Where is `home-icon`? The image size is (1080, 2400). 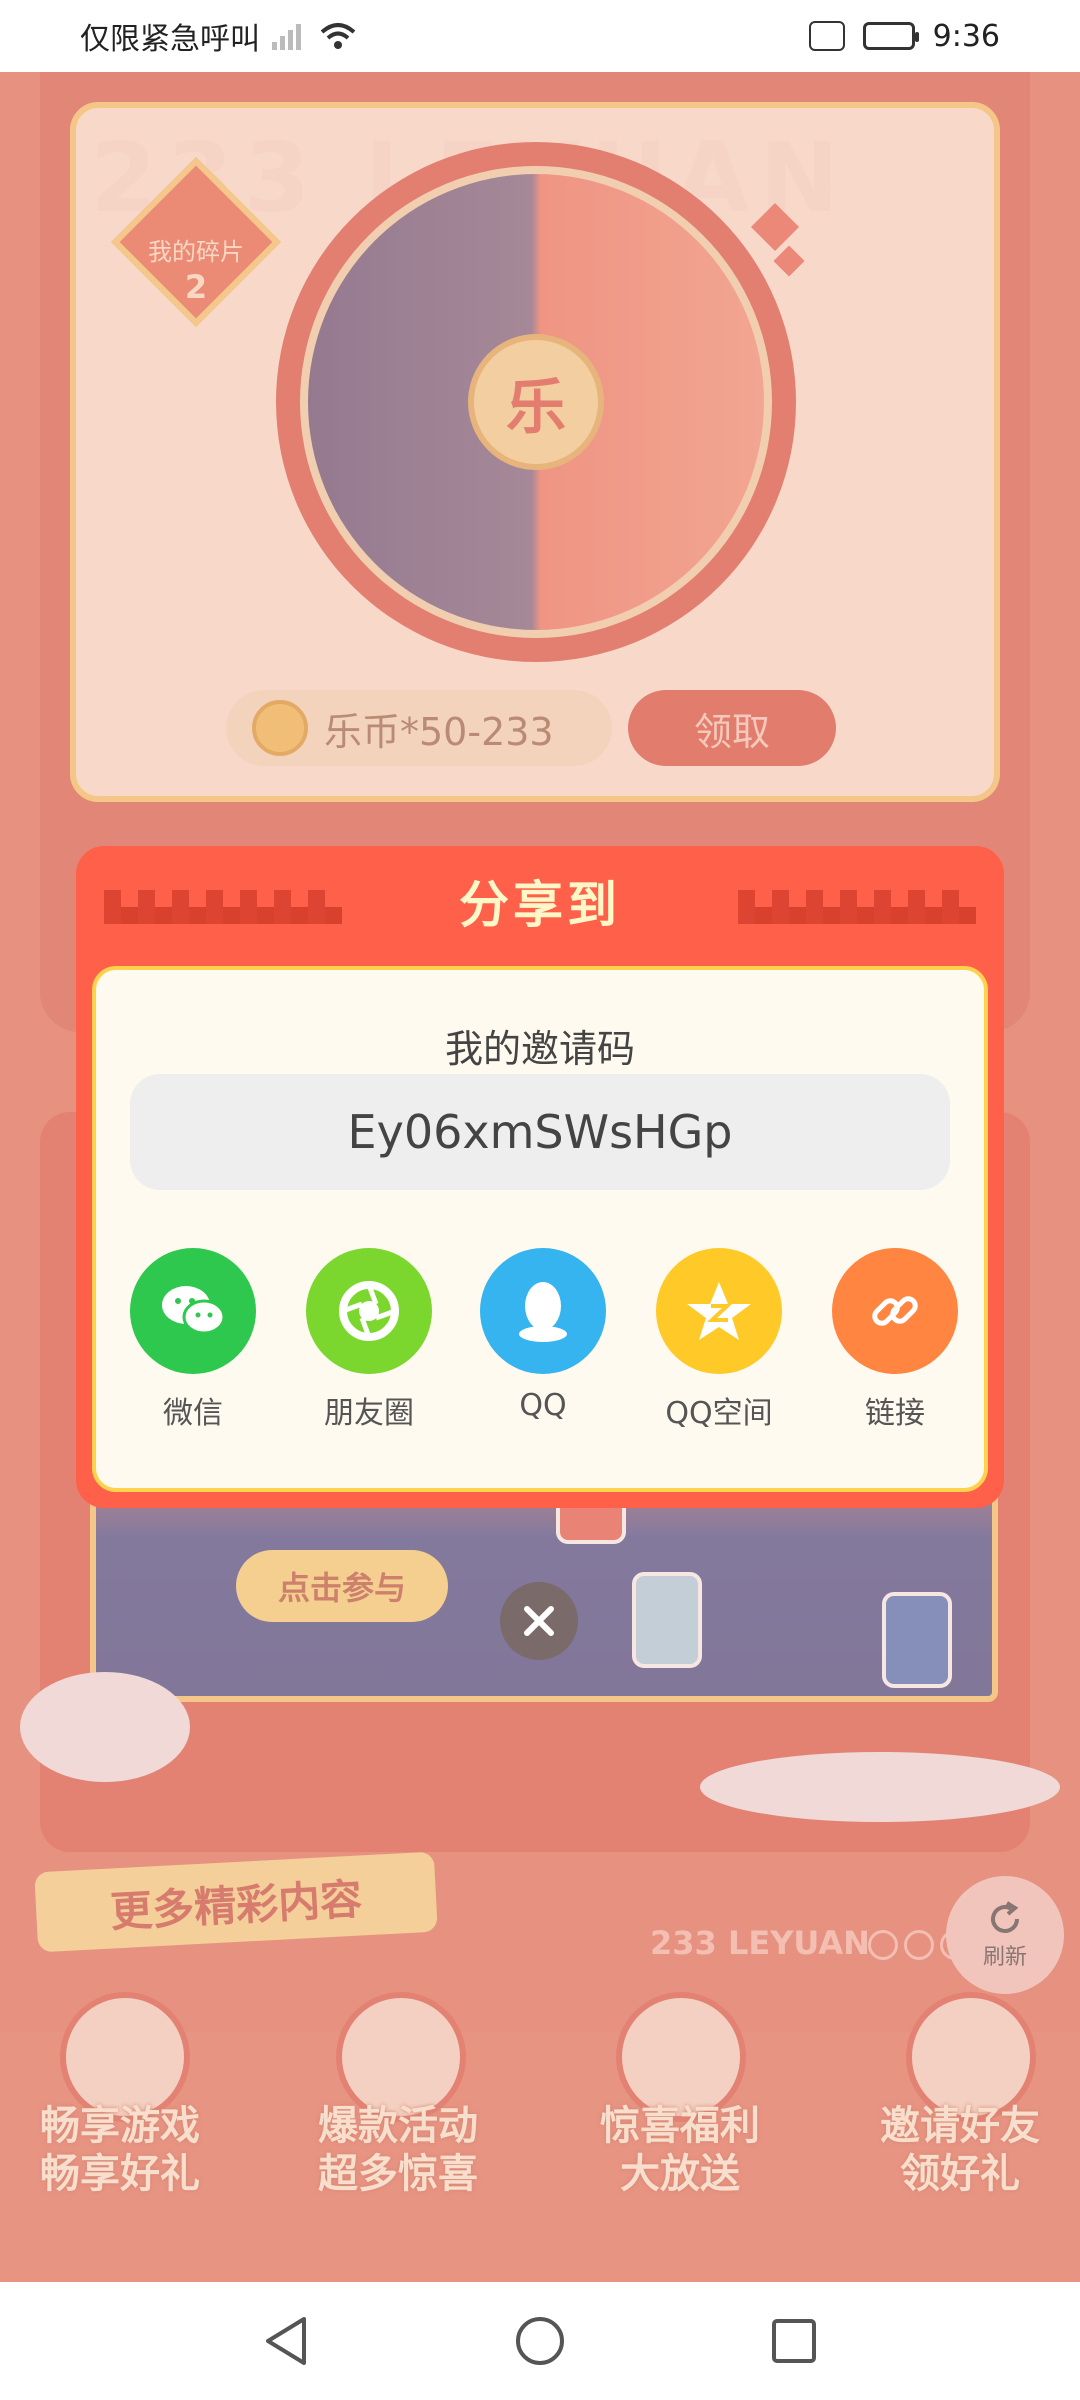 home-icon is located at coordinates (540, 2341).